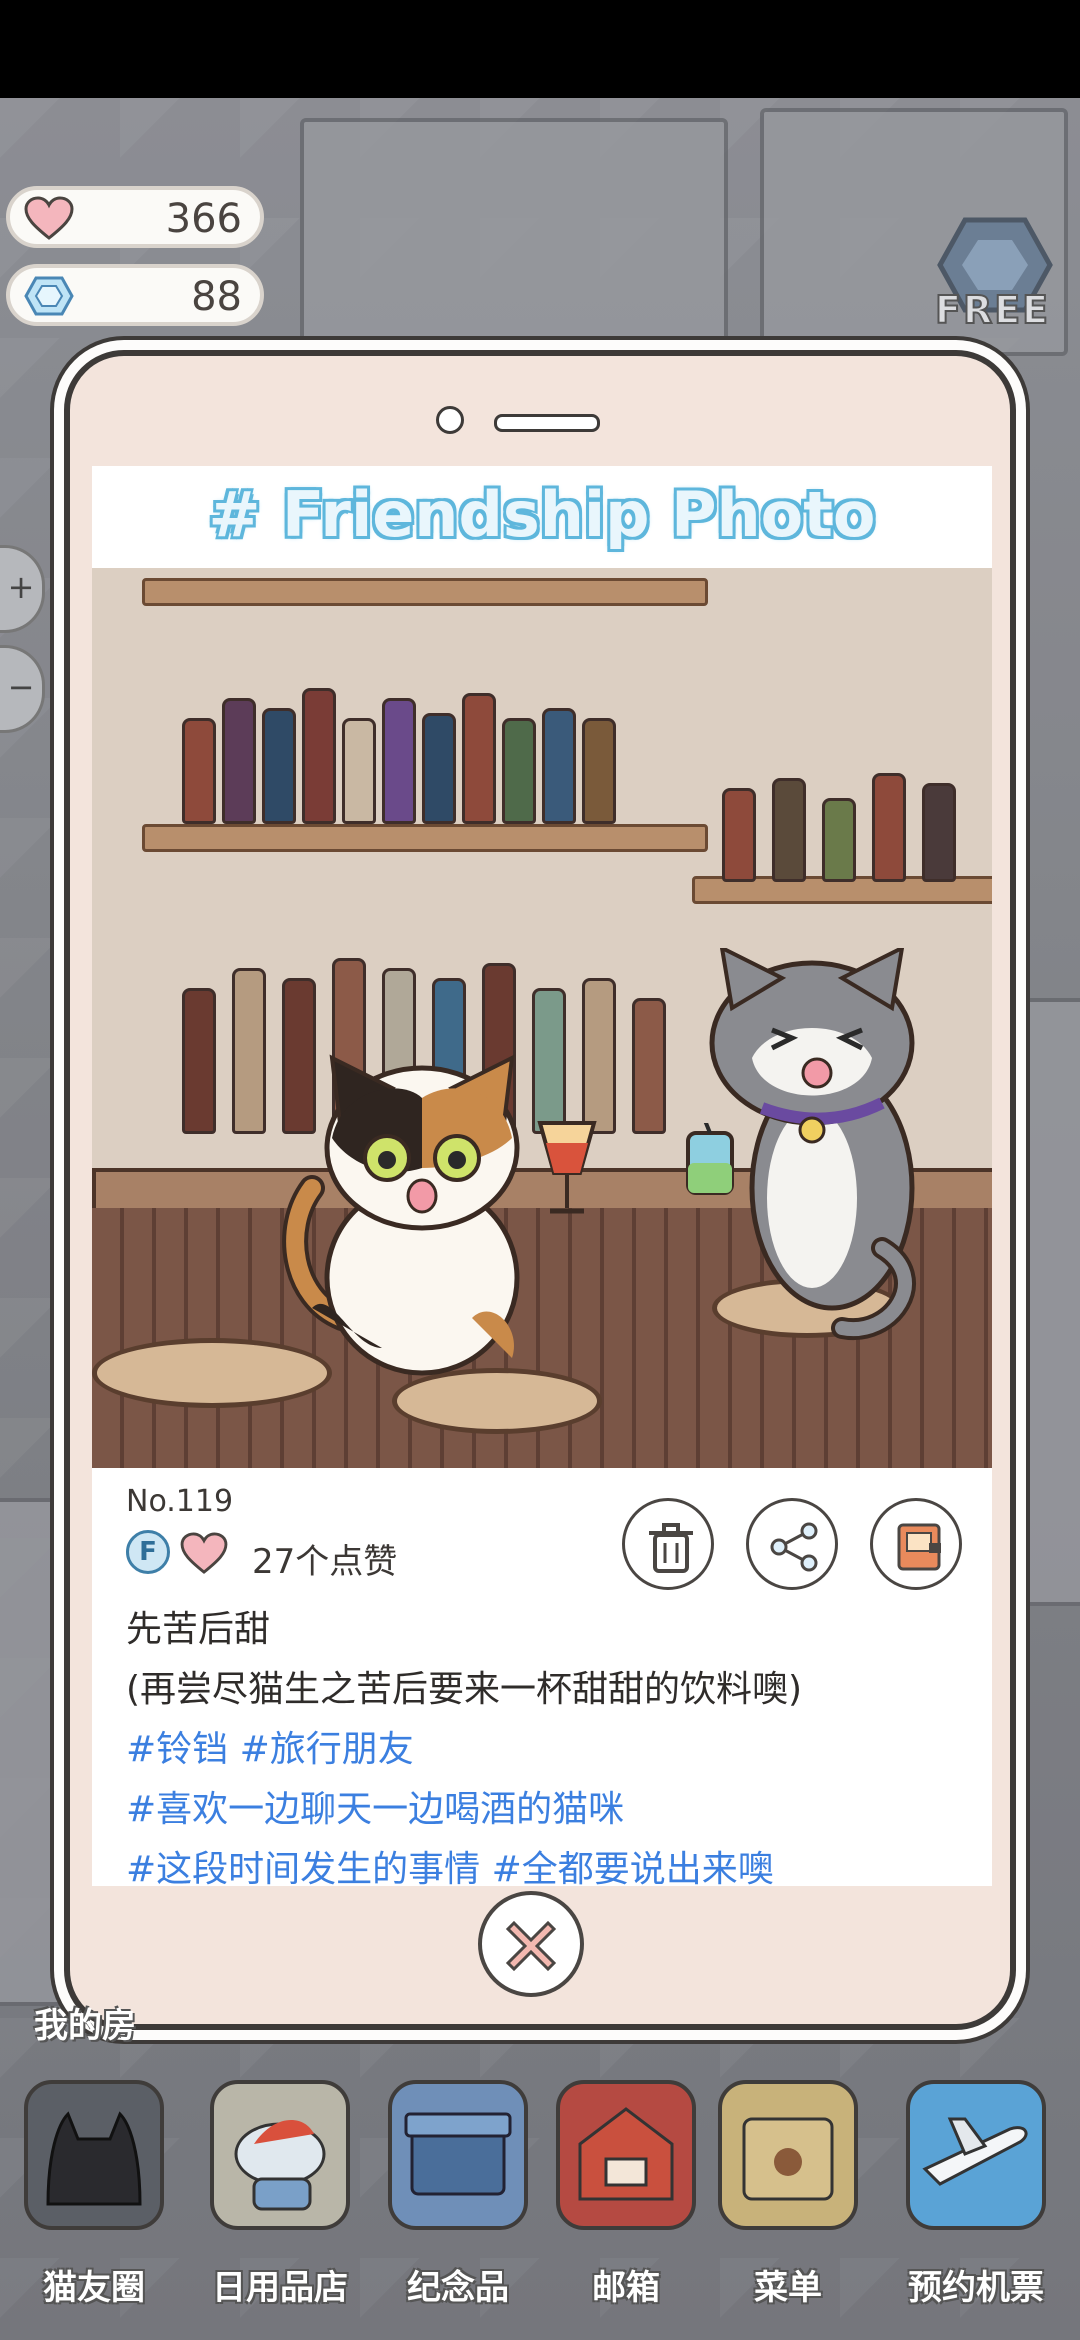  Describe the element at coordinates (450, 420) in the screenshot. I see `phone-camera` at that location.